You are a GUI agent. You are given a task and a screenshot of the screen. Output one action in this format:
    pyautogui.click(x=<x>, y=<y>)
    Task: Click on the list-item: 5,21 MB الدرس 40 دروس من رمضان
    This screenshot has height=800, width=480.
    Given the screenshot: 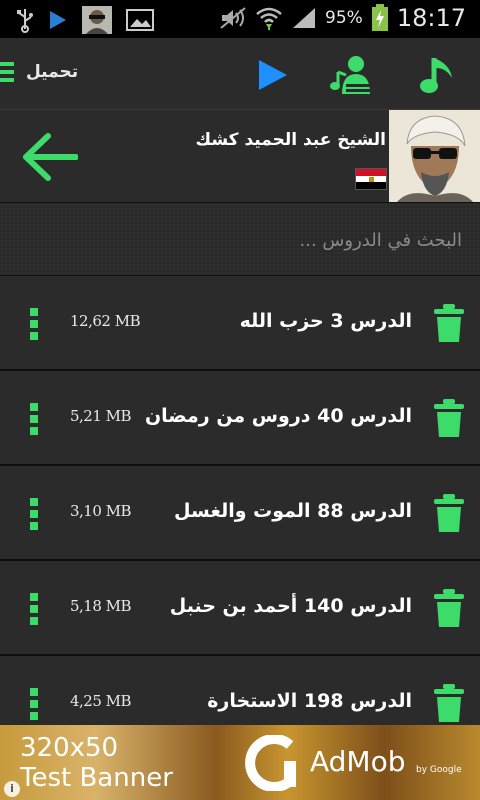 What is the action you would take?
    pyautogui.click(x=240, y=418)
    